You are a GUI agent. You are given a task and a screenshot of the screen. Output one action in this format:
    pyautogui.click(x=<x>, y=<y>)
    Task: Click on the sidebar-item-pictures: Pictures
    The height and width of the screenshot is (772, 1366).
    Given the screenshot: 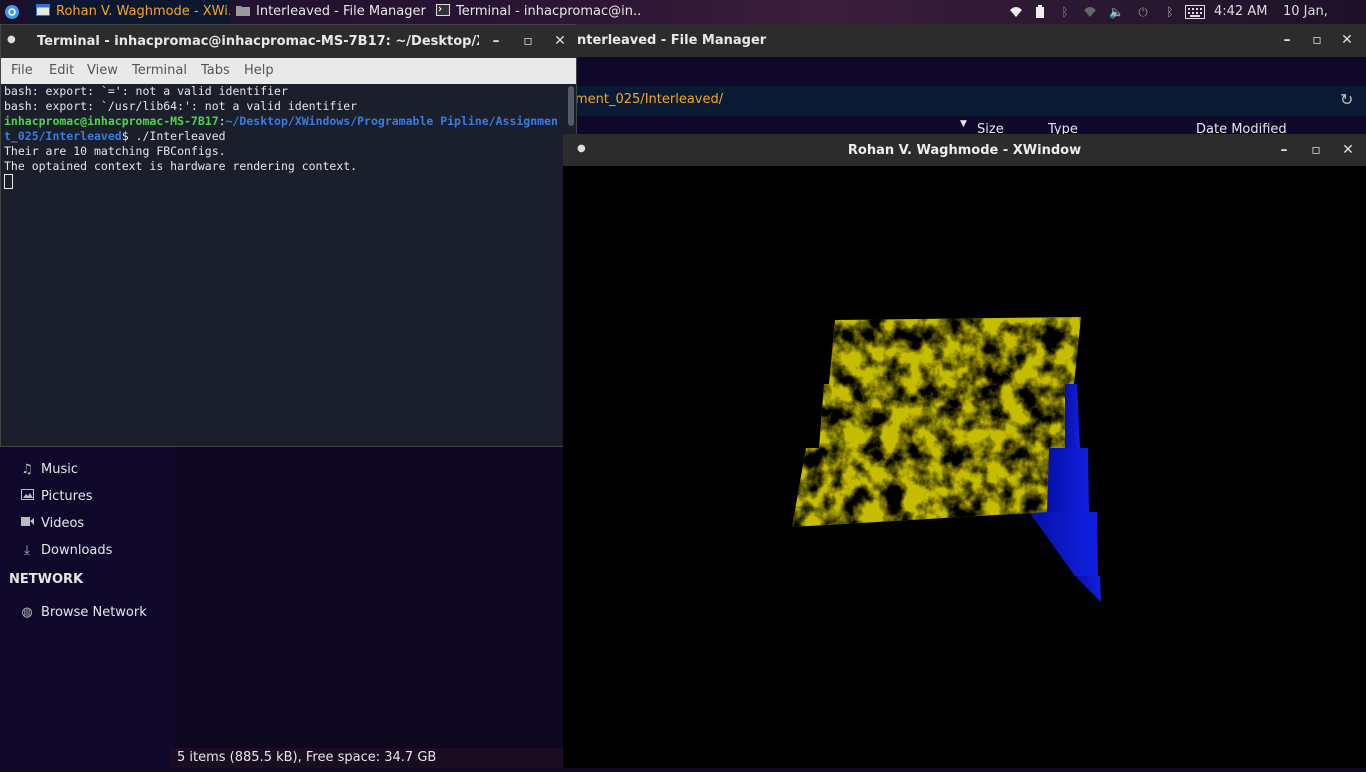 What is the action you would take?
    pyautogui.click(x=56, y=497)
    